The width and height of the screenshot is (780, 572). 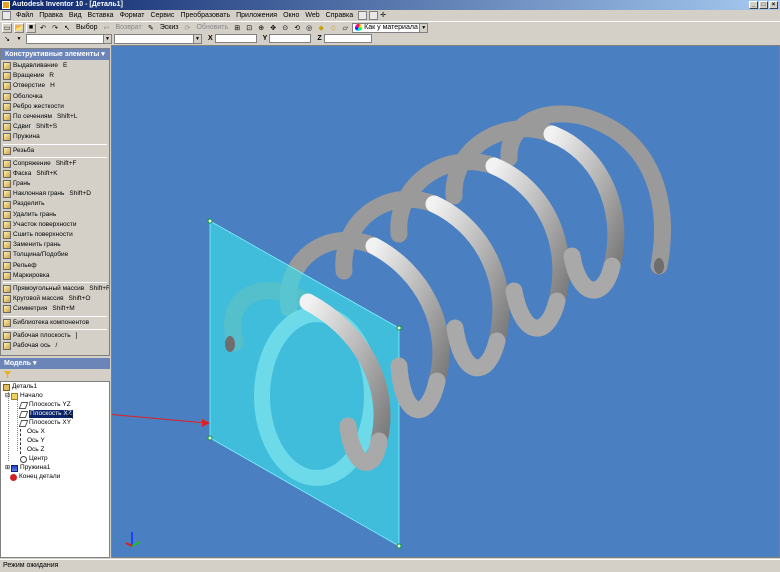 What do you see at coordinates (187, 28) in the screenshot?
I see `update-icon: ⟳` at bounding box center [187, 28].